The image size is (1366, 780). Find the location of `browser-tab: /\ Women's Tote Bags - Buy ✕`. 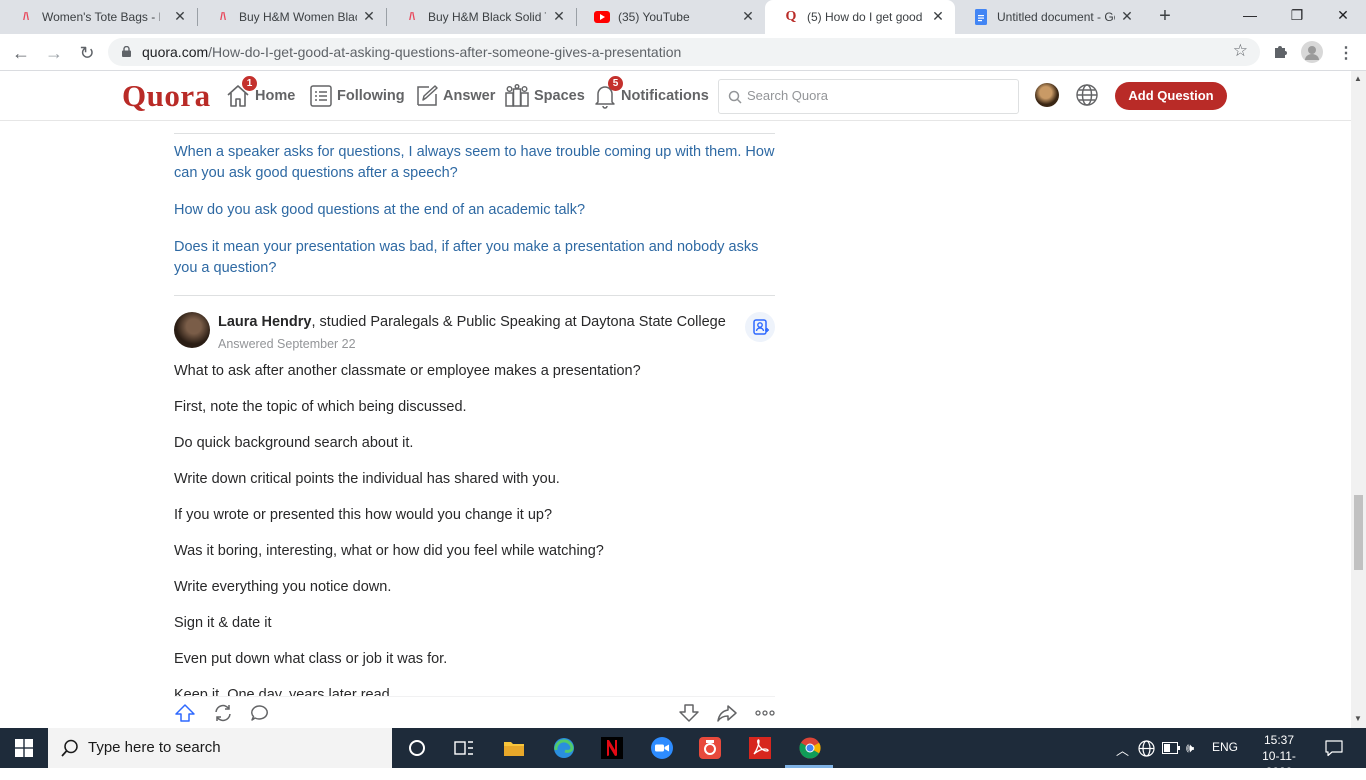

browser-tab: /\ Women's Tote Bags - Buy ✕ is located at coordinates (98, 17).